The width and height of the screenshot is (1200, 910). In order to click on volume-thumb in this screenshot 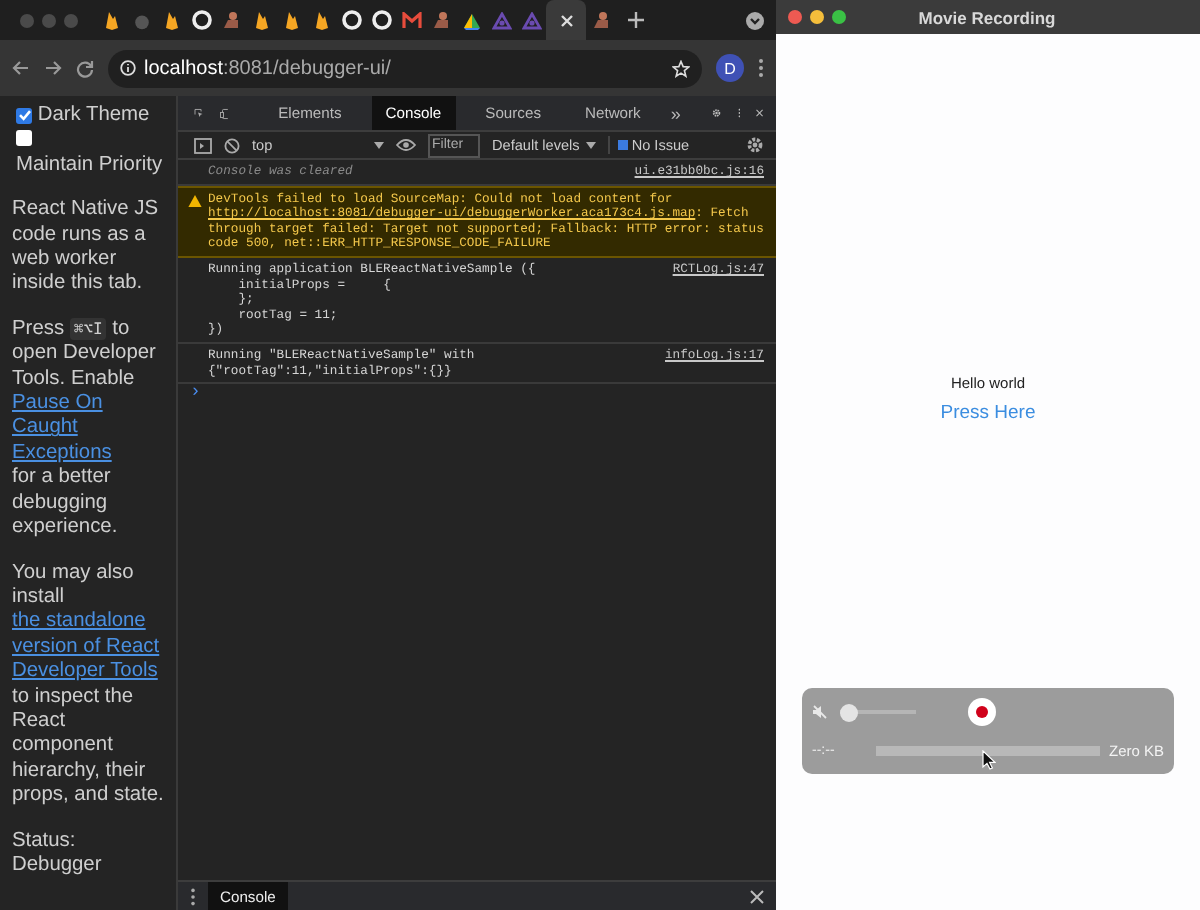, I will do `click(849, 712)`.